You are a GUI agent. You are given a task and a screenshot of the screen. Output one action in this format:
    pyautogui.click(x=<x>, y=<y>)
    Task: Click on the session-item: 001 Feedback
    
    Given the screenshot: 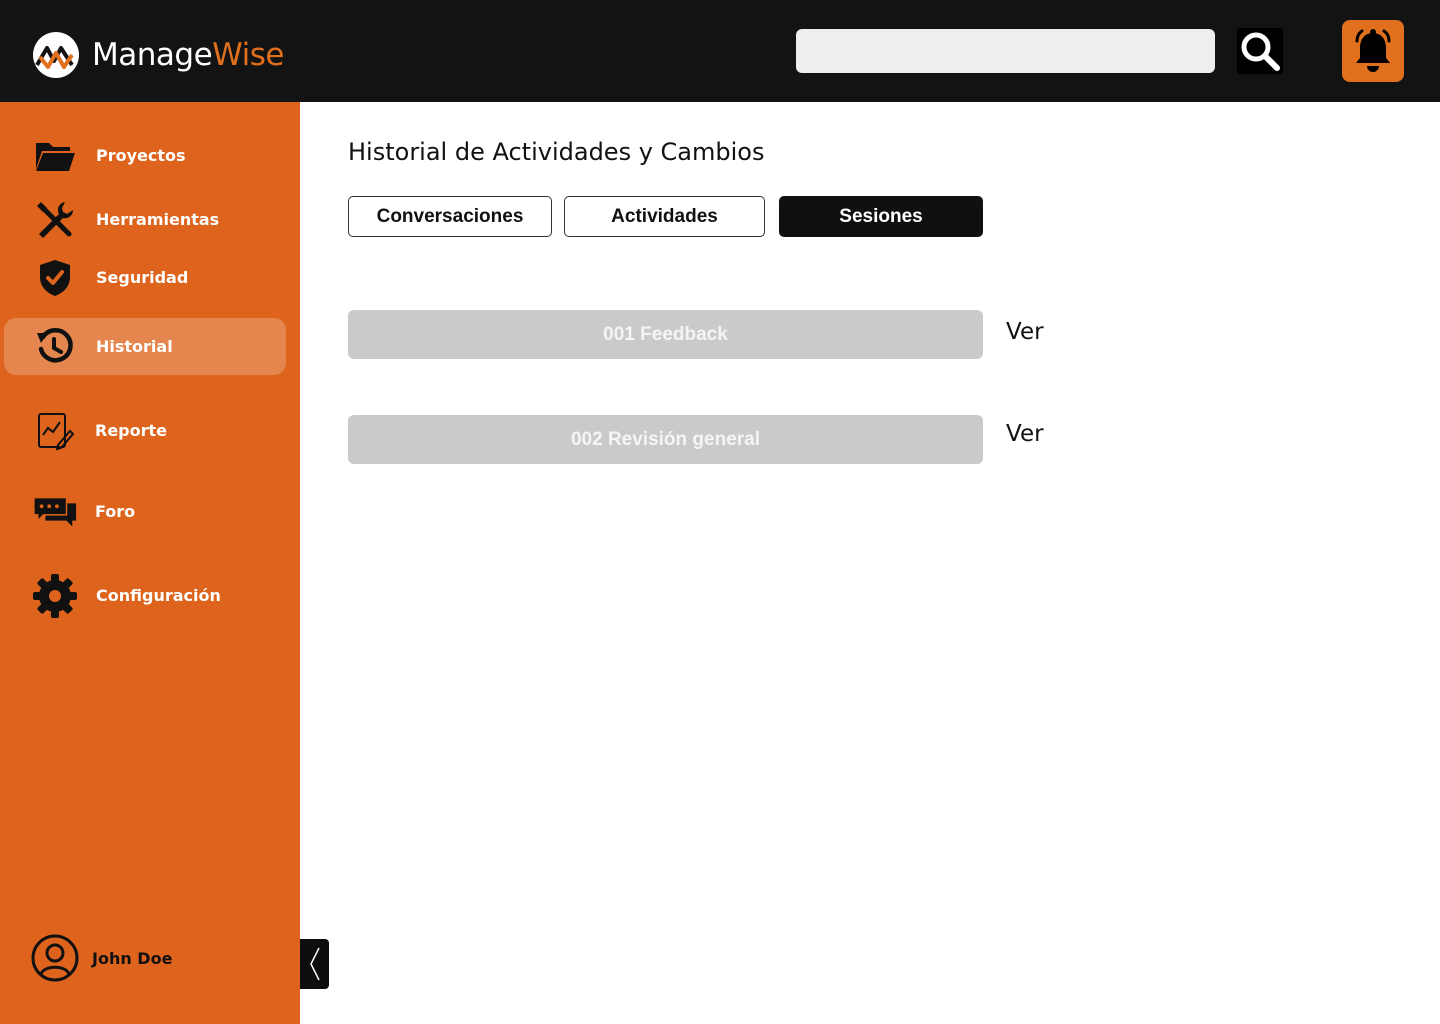 What is the action you would take?
    pyautogui.click(x=665, y=334)
    